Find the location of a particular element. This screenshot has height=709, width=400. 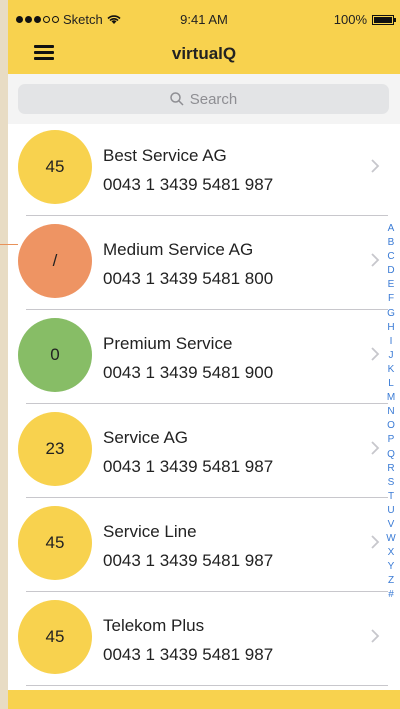

alphabet-index: A B C D E F G H I J K L M N O P Q R S T U V W X Y Z # is located at coordinates (391, 412).